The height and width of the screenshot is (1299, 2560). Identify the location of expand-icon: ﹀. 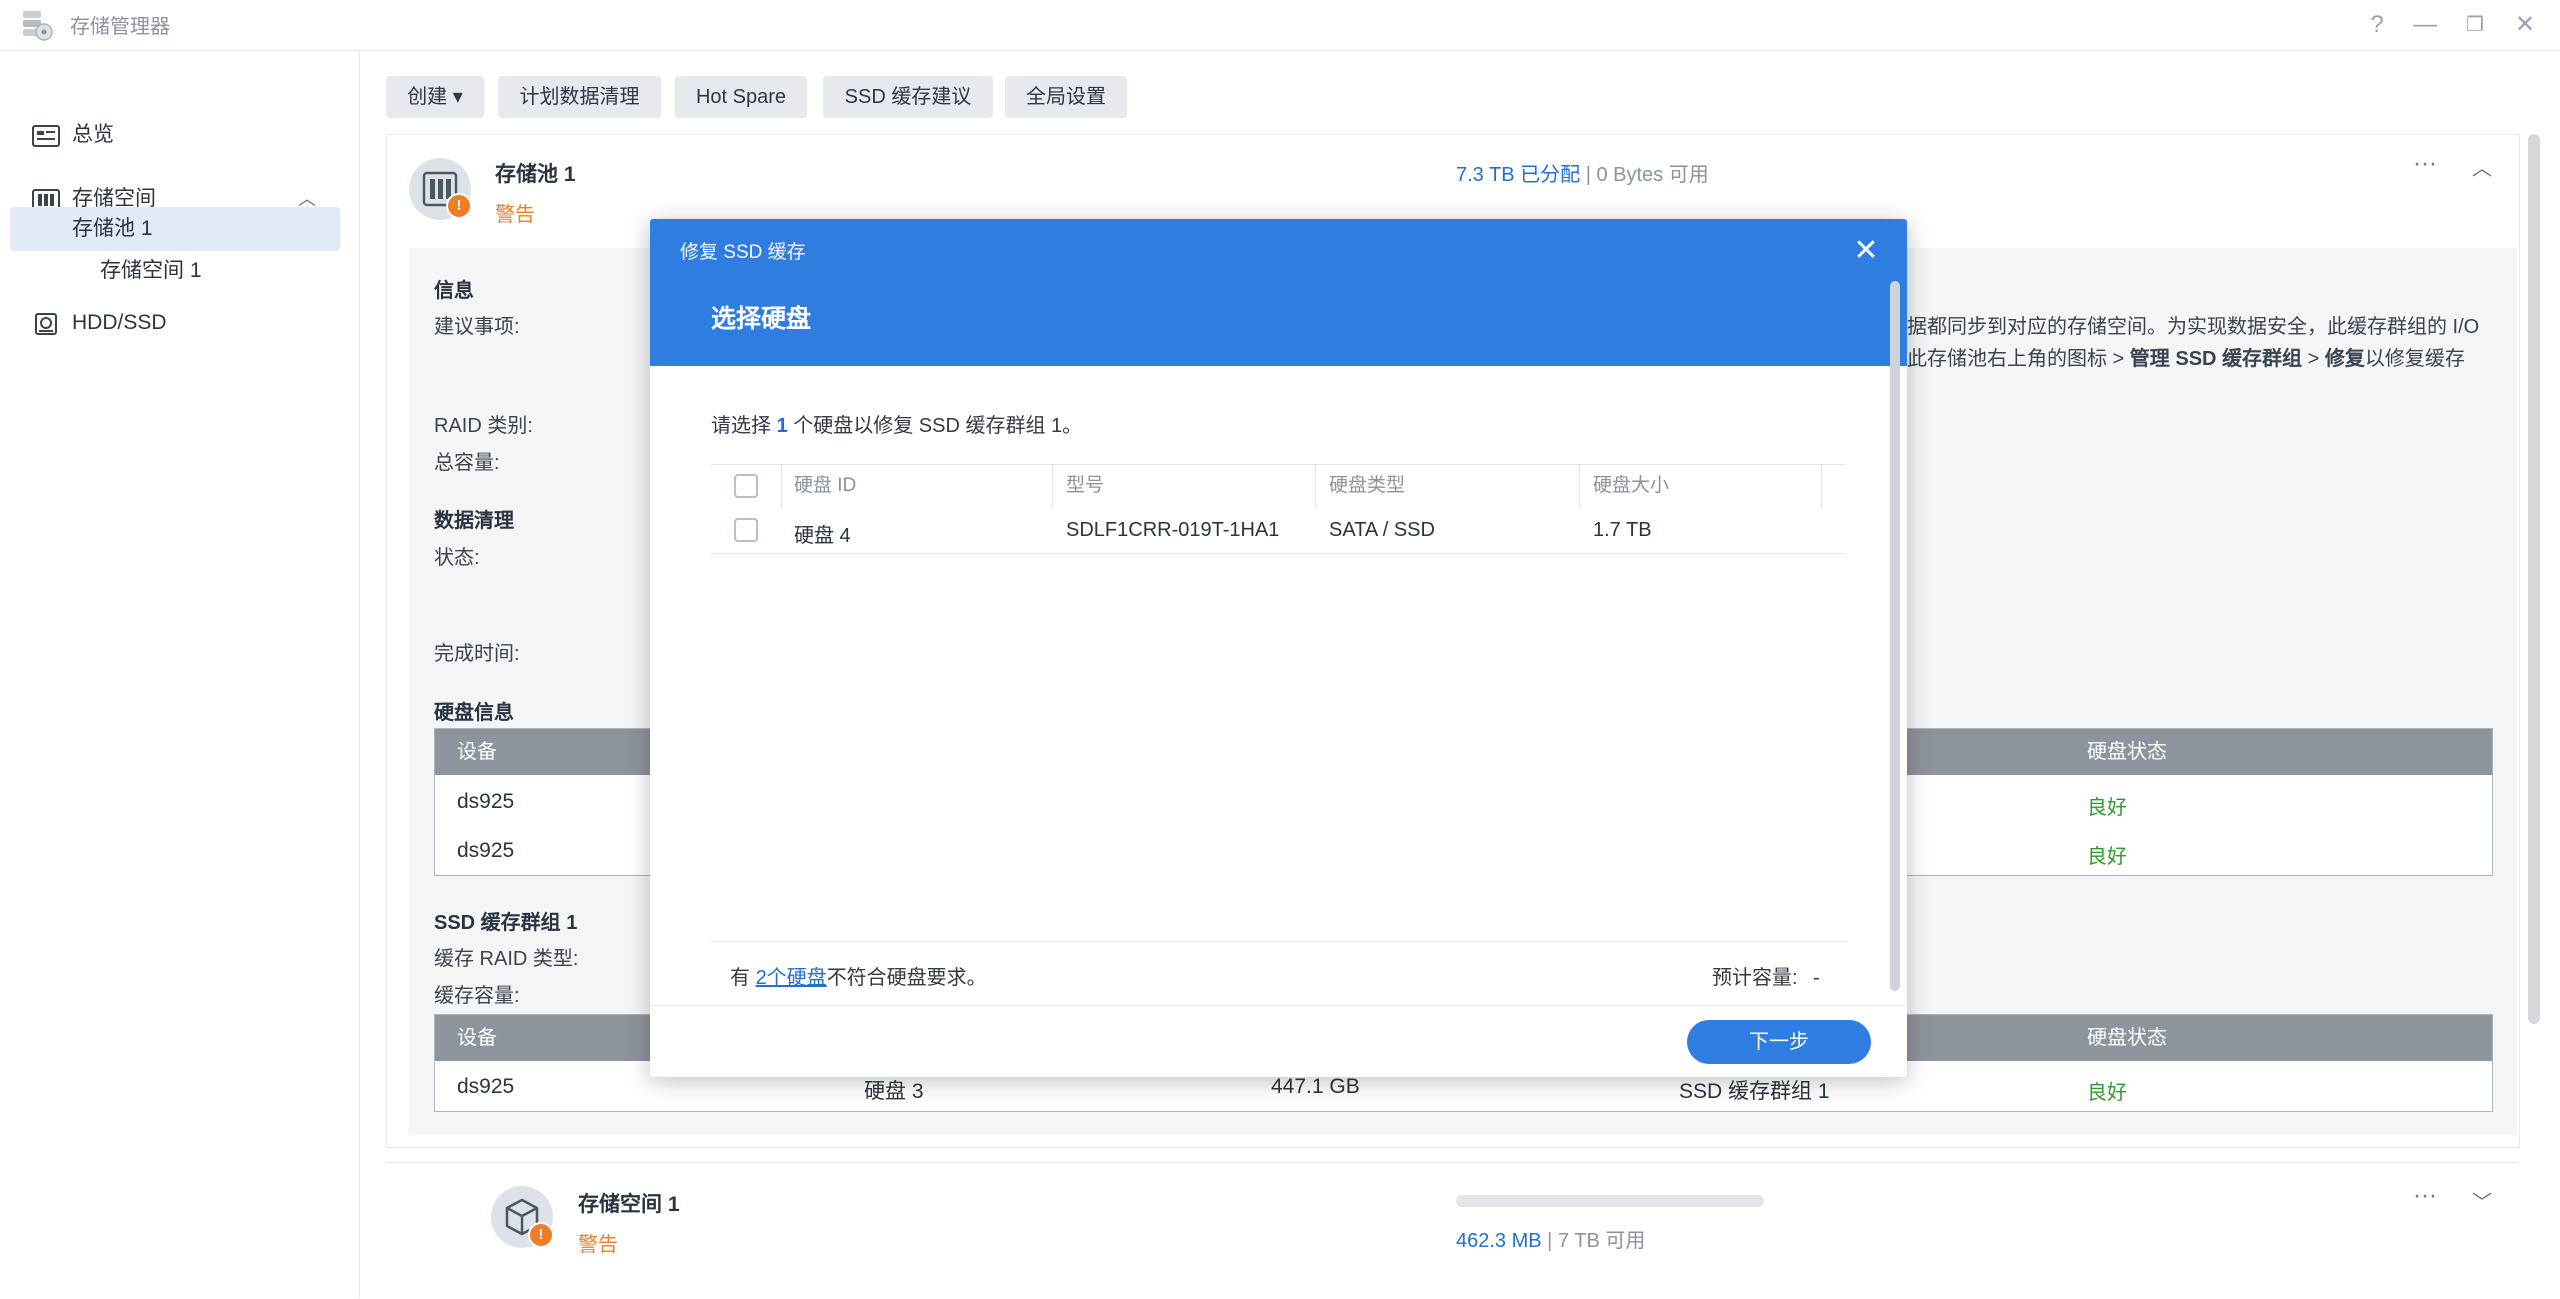
(2482, 1200).